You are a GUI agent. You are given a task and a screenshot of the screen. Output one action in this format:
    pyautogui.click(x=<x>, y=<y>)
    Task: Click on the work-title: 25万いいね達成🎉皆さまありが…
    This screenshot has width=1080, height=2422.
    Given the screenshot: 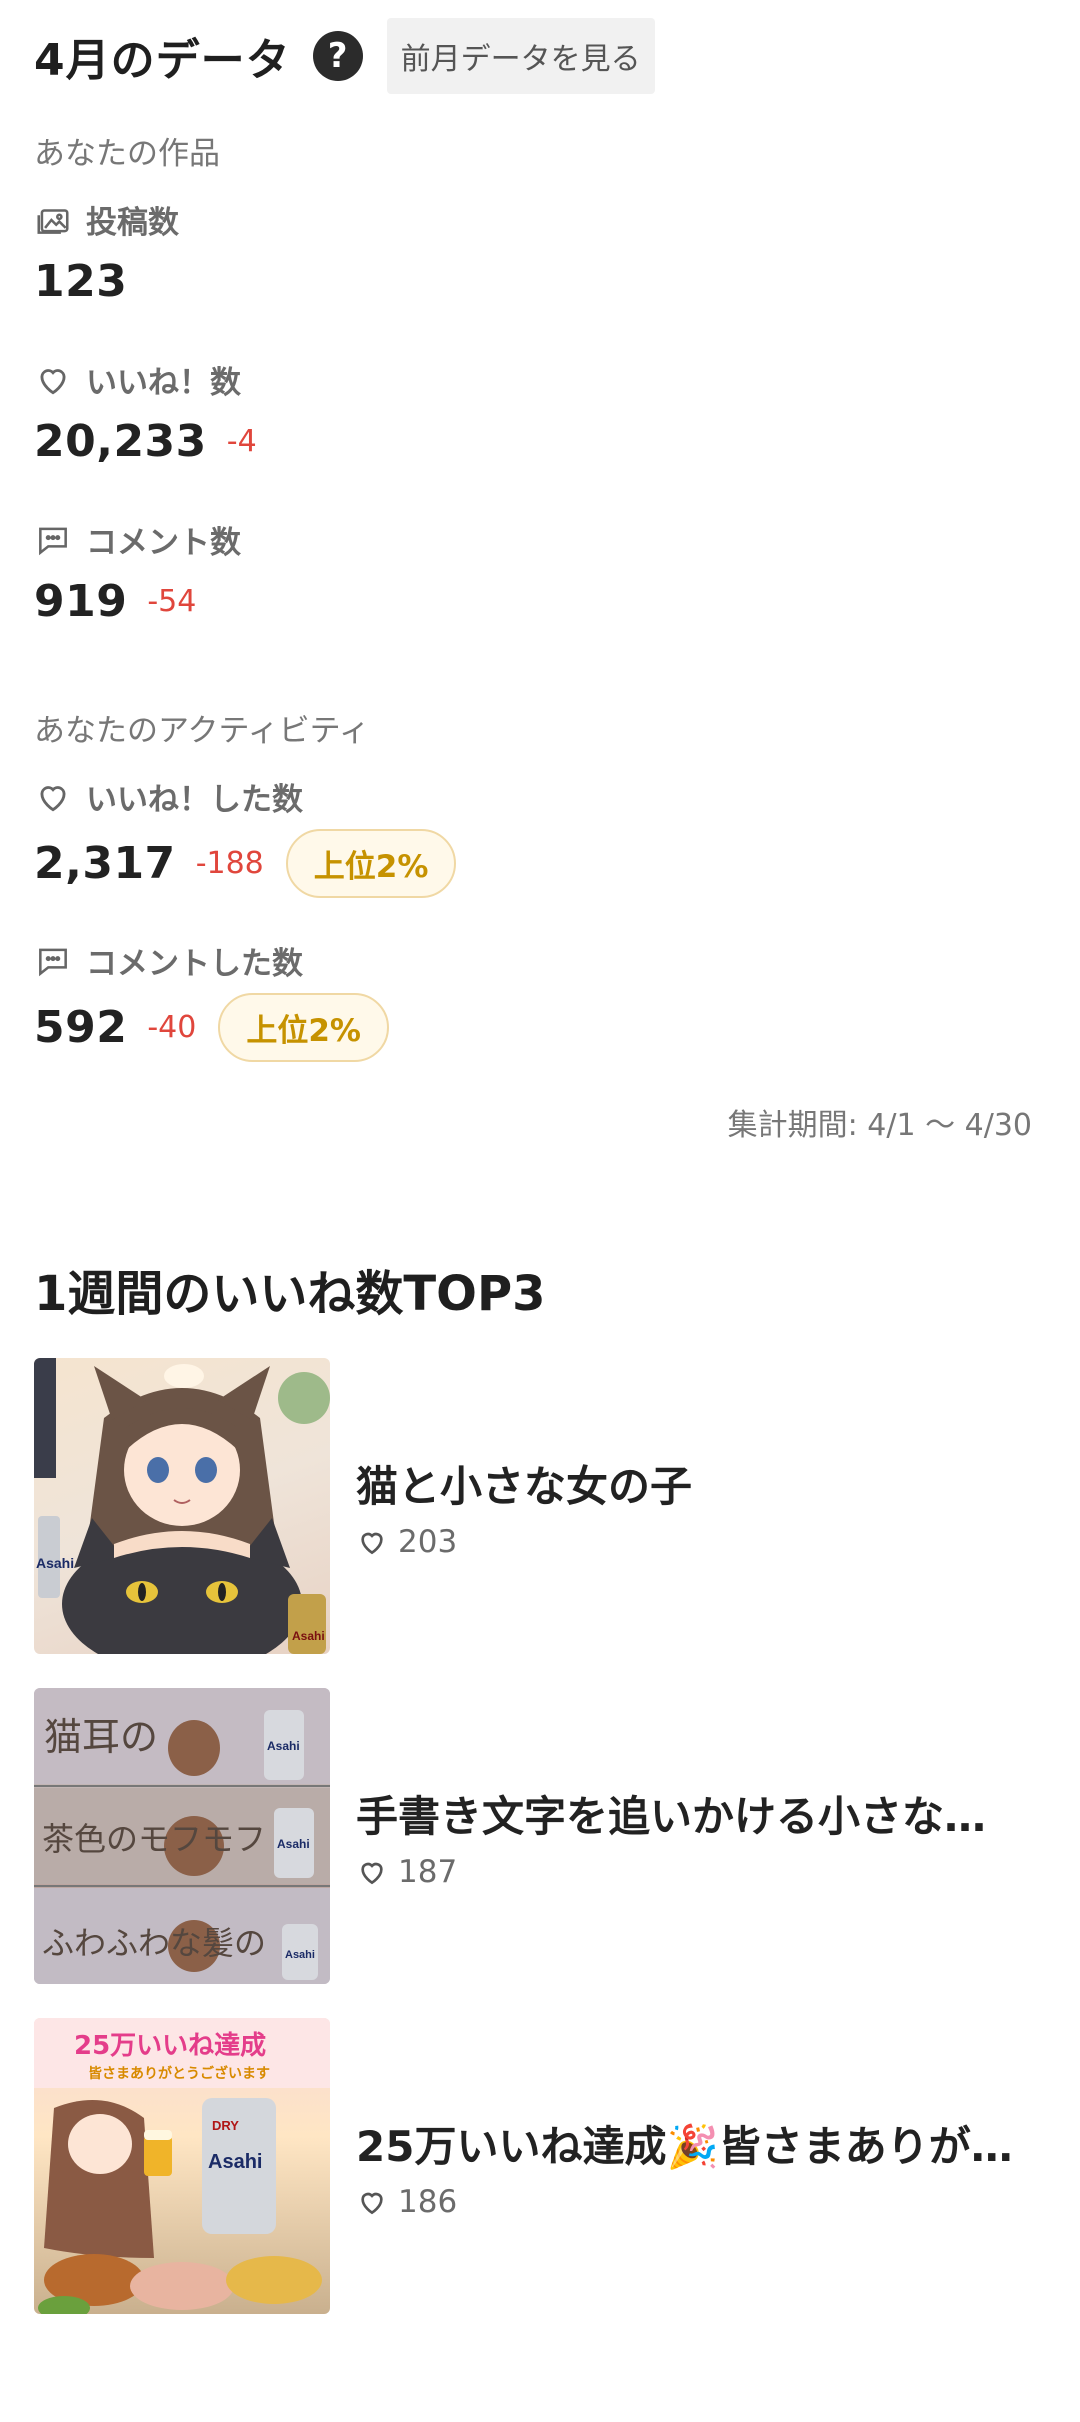 What is the action you would take?
    pyautogui.click(x=696, y=2143)
    